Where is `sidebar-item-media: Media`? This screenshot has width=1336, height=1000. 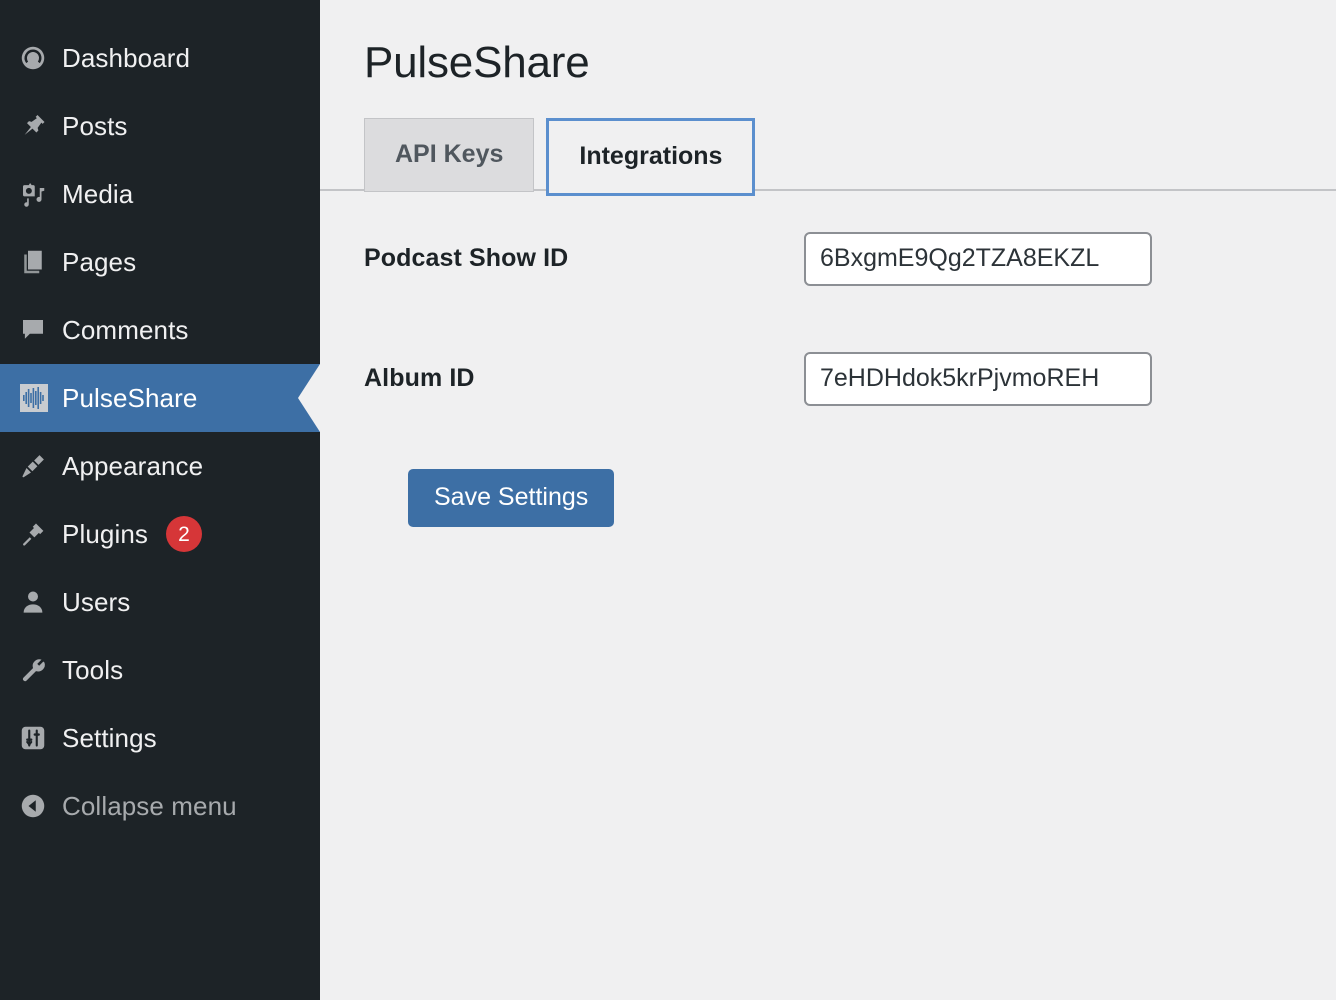 sidebar-item-media: Media is located at coordinates (160, 194).